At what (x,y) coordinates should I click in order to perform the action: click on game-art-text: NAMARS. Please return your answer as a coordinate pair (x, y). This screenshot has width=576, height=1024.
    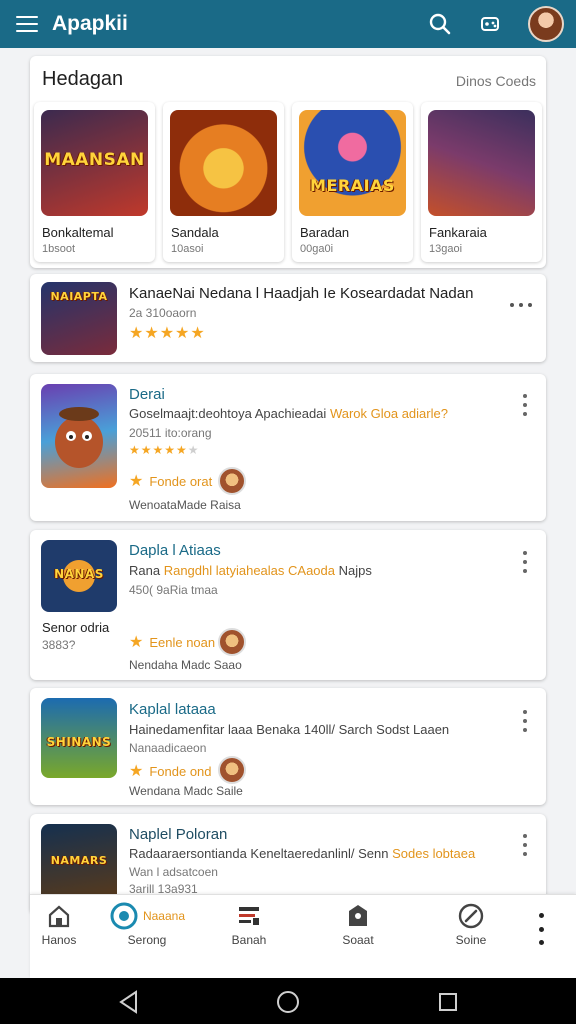
    Looking at the image, I should click on (79, 860).